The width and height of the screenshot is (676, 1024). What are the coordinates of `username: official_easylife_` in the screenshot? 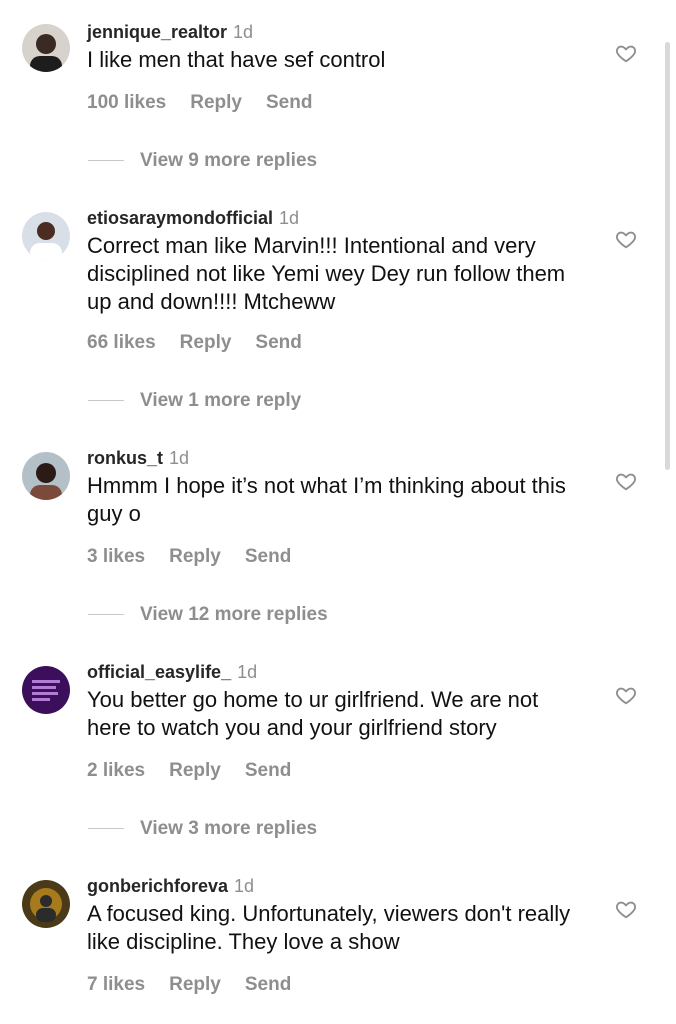 It's located at (159, 672).